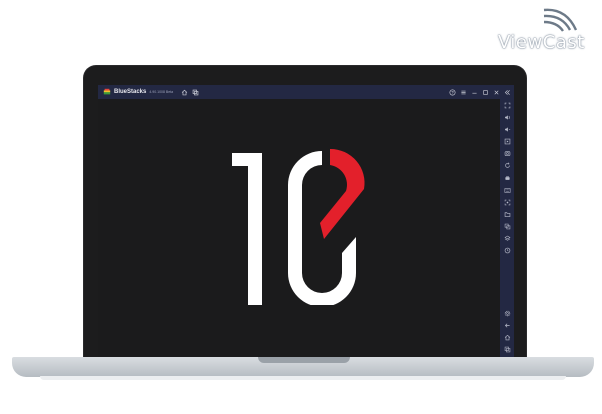 The width and height of the screenshot is (602, 414). Describe the element at coordinates (184, 92) in the screenshot. I see `home-icon` at that location.